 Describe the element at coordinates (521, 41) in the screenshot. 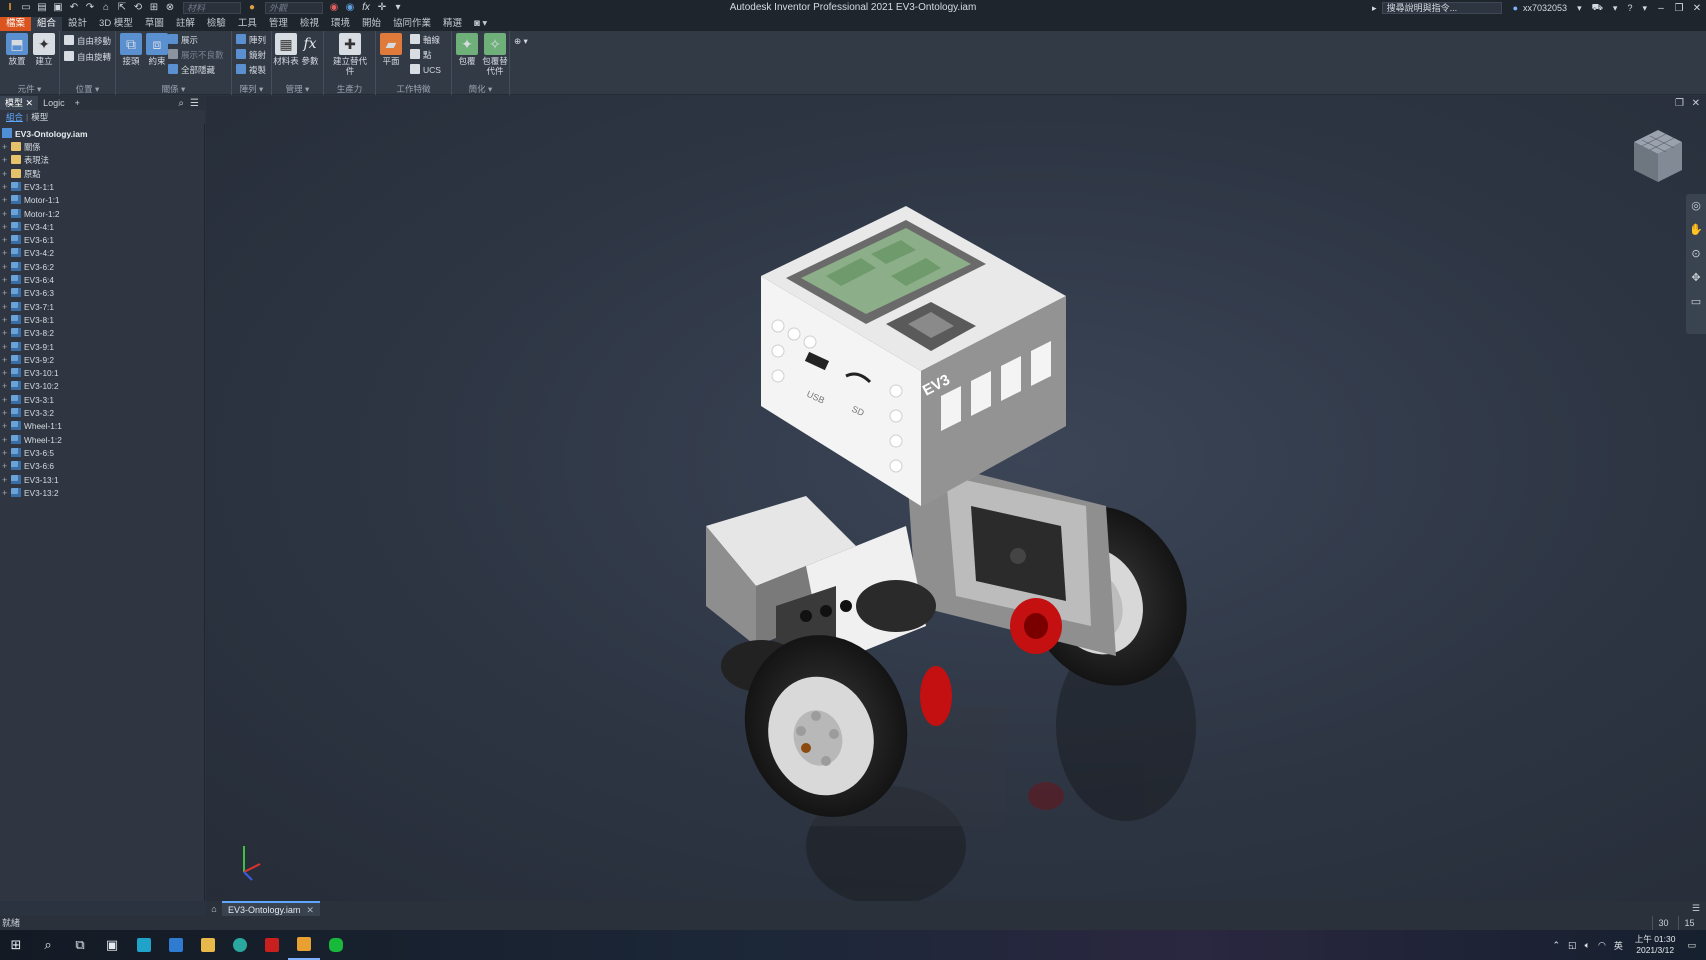

I see `ribbon-options-icon: ⊕ ▾` at that location.